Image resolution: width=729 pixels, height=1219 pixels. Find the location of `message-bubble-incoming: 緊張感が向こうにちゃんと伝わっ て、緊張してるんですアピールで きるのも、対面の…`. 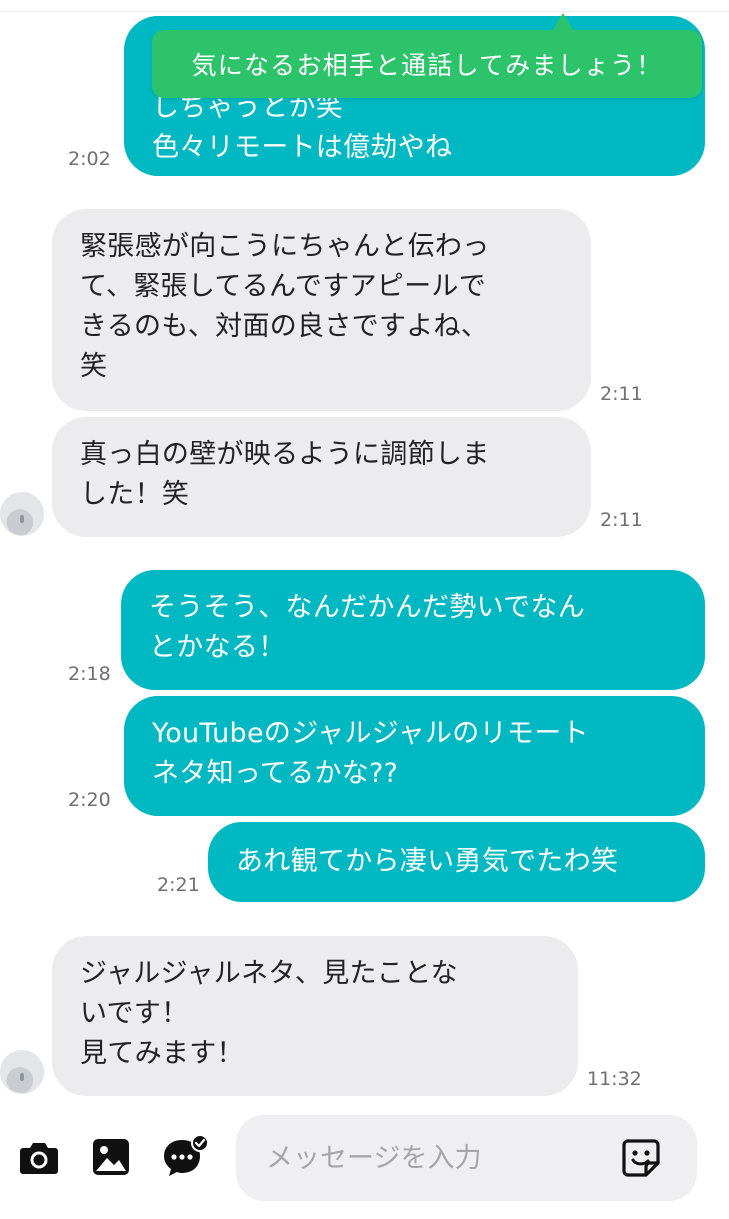

message-bubble-incoming: 緊張感が向こうにちゃんと伝わっ て、緊張してるんですアピールで きるのも、対面の… is located at coordinates (321, 310).